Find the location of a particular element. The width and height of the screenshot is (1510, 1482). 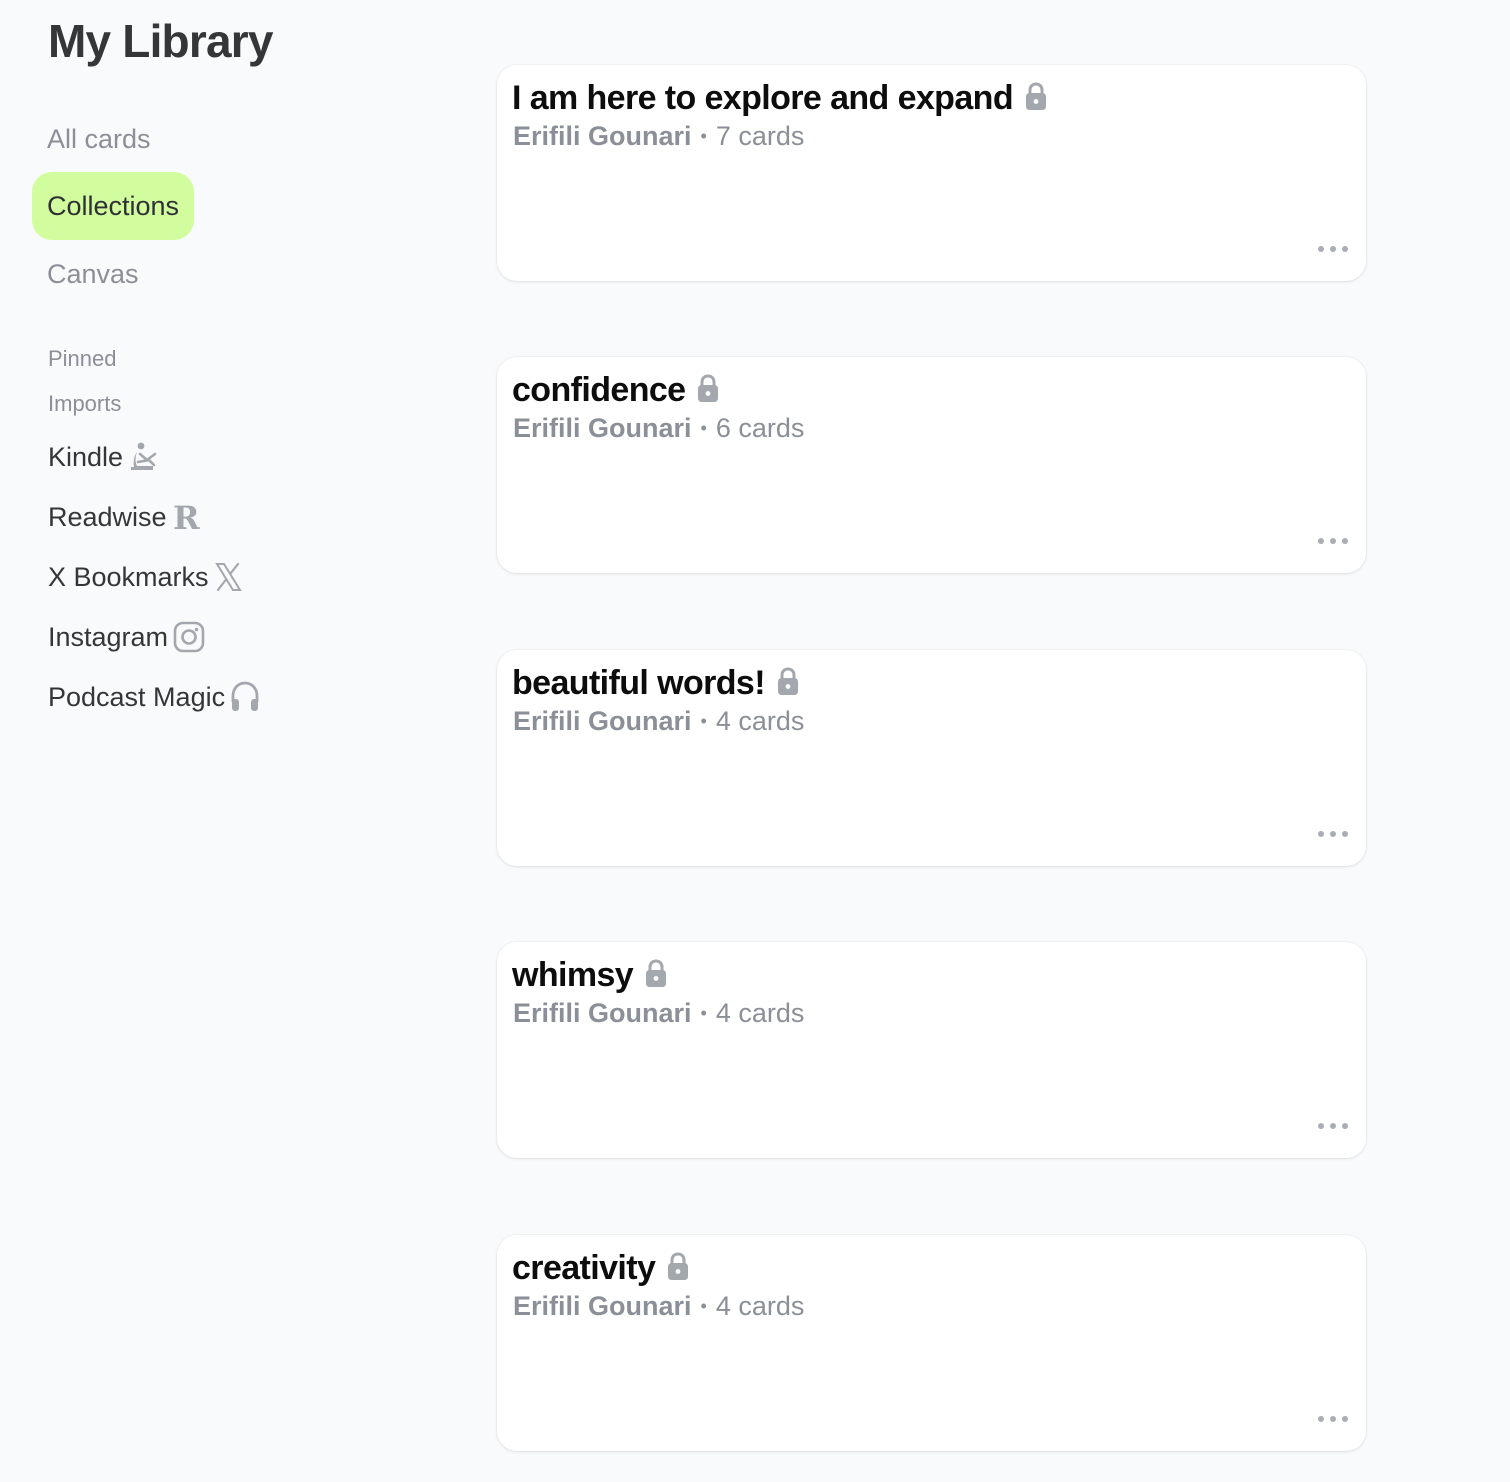

page-title: My Library is located at coordinates (160, 41).